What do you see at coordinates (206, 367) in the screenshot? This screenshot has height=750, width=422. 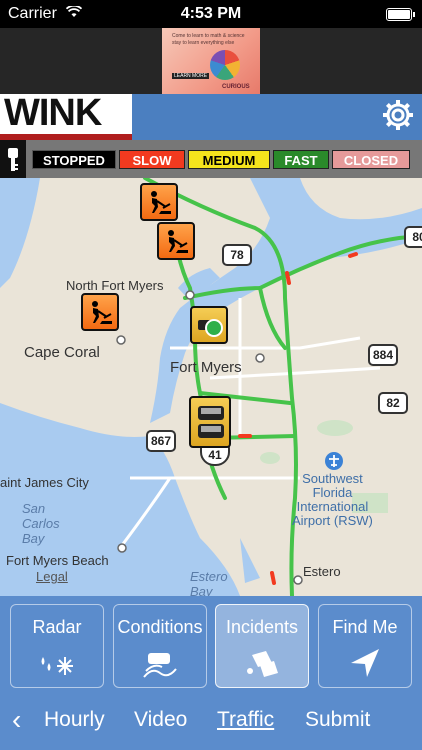 I see `label-fort-myers: Fort Myers` at bounding box center [206, 367].